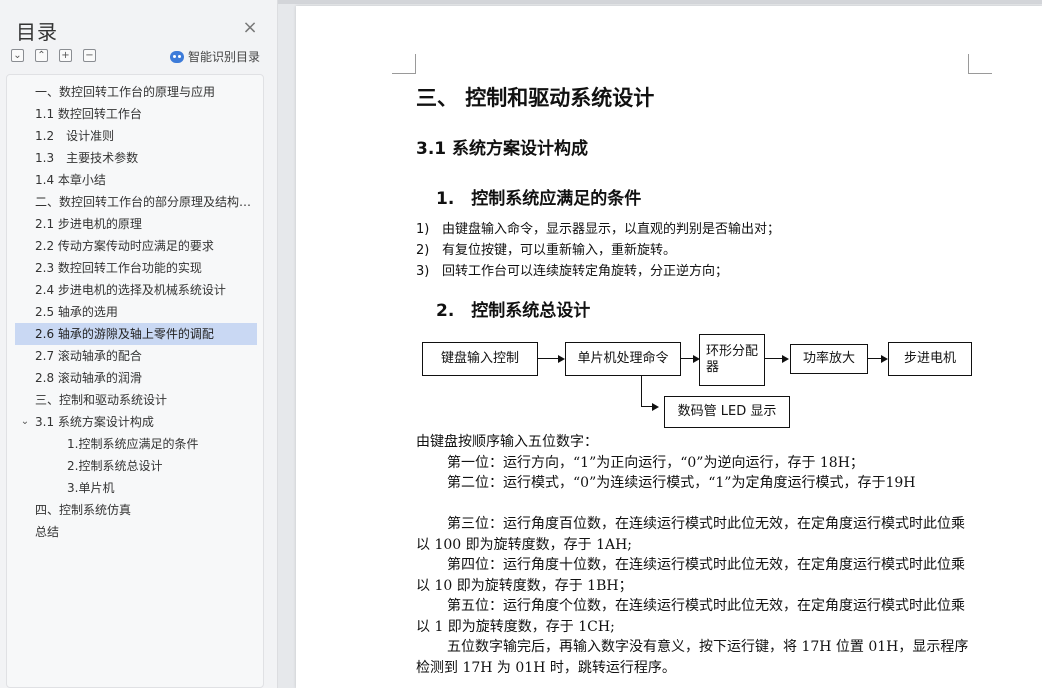  Describe the element at coordinates (136, 488) in the screenshot. I see `toc-item: 3.单片机` at that location.